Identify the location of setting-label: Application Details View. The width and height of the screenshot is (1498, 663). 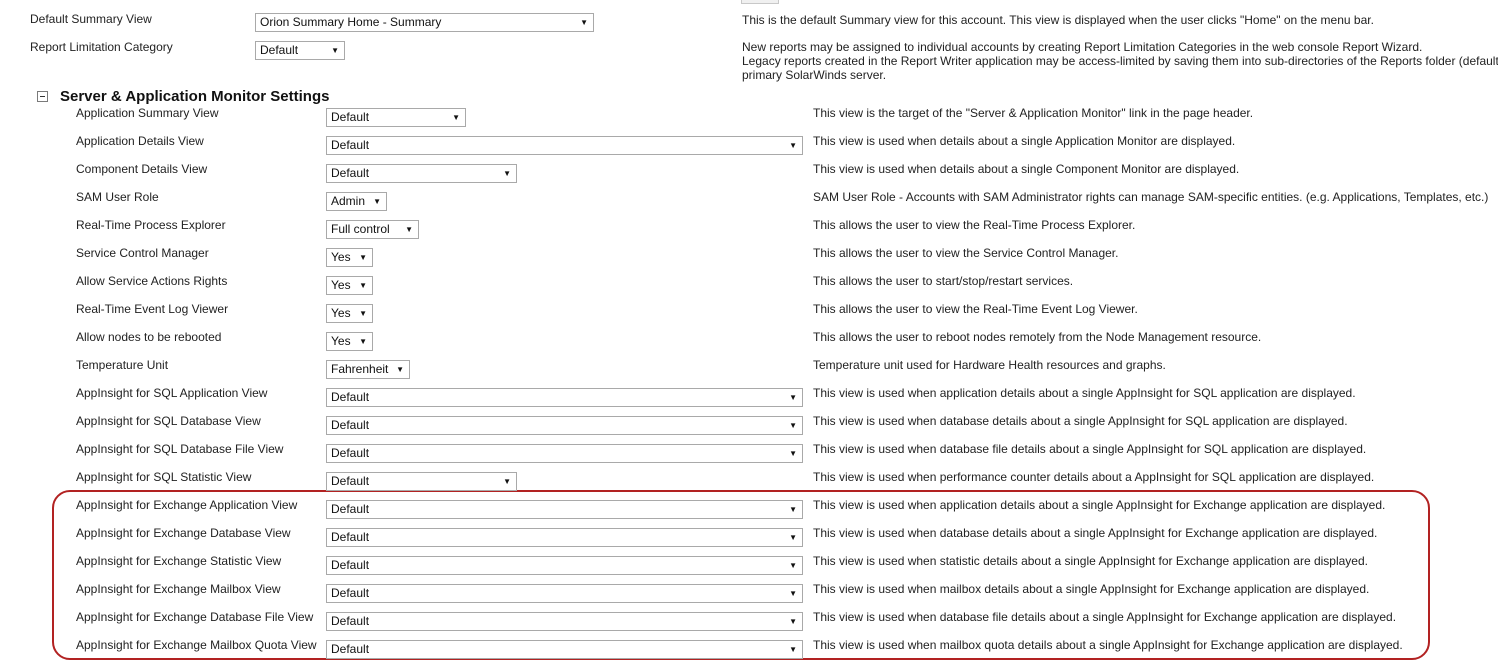
(140, 141).